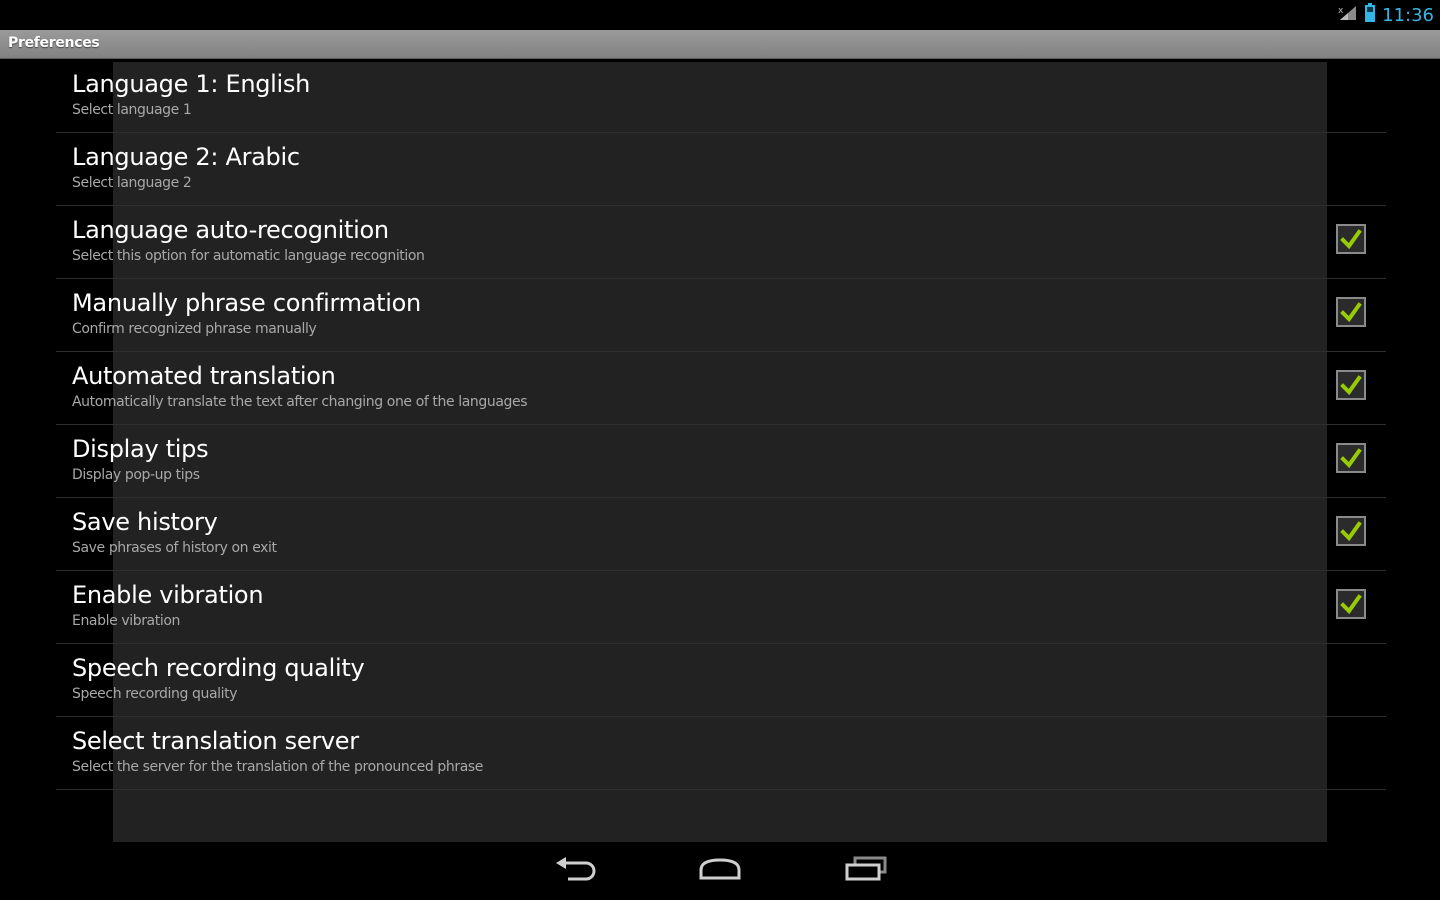 Image resolution: width=1440 pixels, height=900 pixels. Describe the element at coordinates (1370, 15) in the screenshot. I see `battery-icon` at that location.